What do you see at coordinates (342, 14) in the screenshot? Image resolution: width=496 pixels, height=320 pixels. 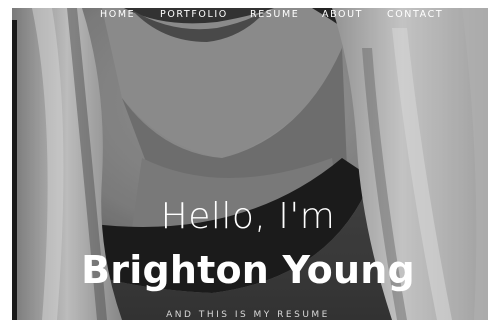 I see `nav-item-about: ABOUT` at bounding box center [342, 14].